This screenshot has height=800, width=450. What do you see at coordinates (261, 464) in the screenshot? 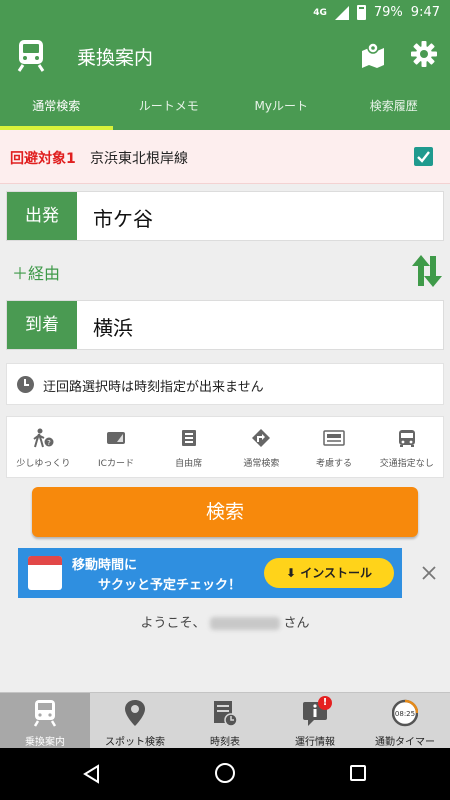
I see `option-label: 通常検索` at bounding box center [261, 464].